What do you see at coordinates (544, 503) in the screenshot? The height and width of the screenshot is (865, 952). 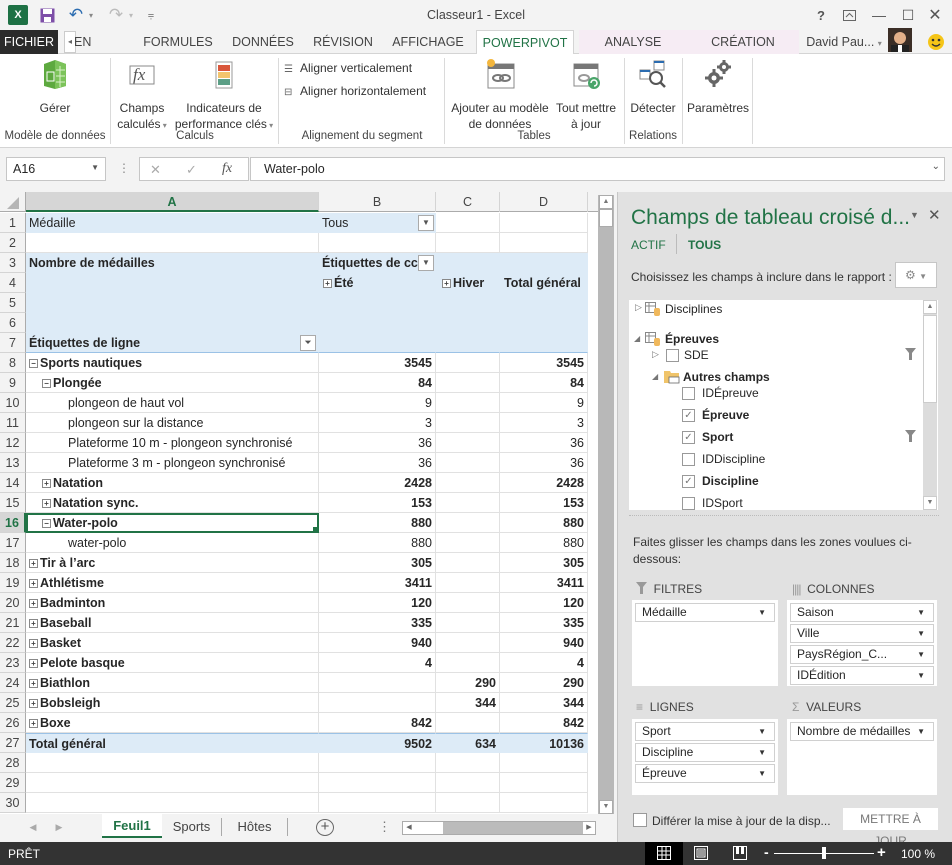 I see `value-cell: 153` at bounding box center [544, 503].